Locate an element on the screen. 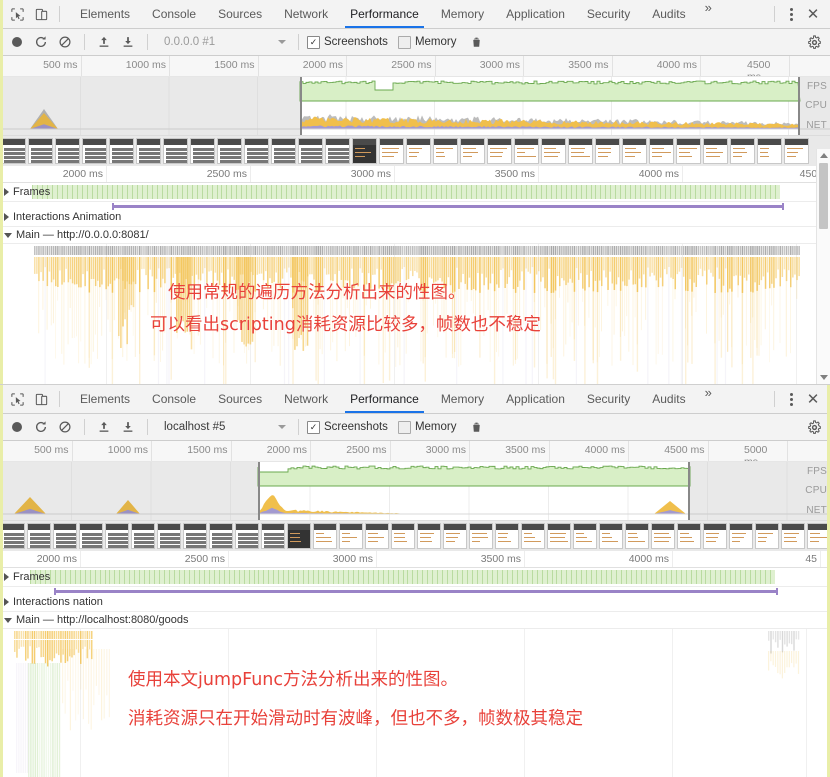  recording-select-bottom: localhost #5 is located at coordinates (225, 427).